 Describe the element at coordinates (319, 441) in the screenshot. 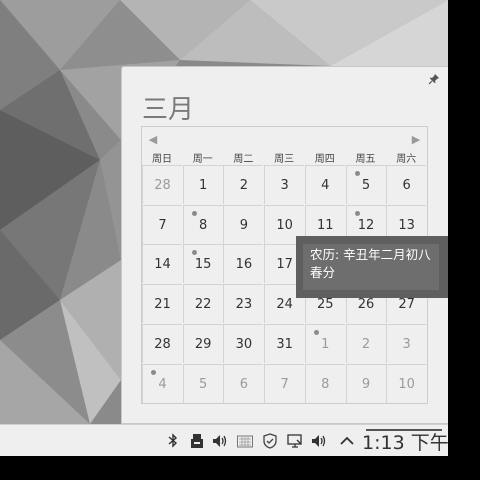

I see `speaker-icon` at that location.